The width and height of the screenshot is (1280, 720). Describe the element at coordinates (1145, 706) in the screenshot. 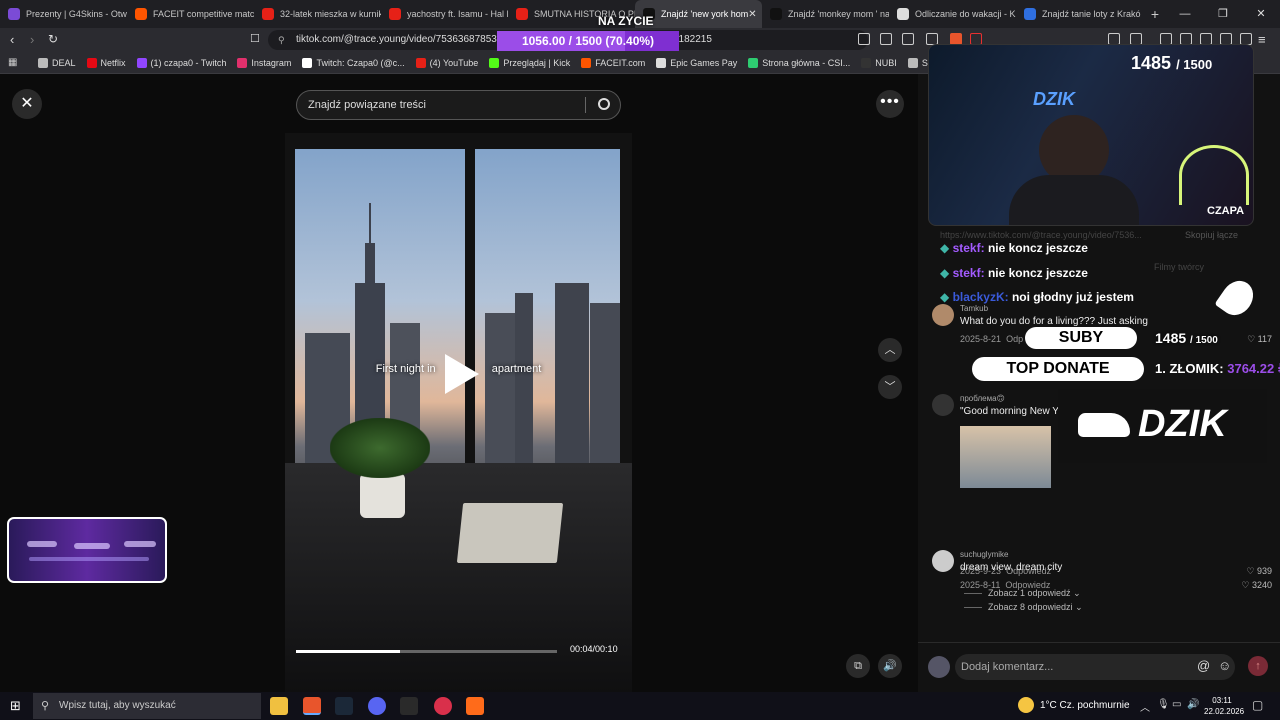

I see `tray-chevron-icon: ︿` at that location.